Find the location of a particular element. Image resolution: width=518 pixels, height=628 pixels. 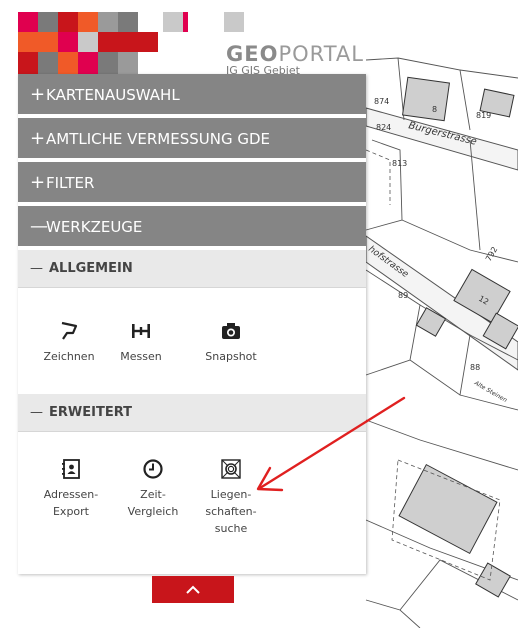

tool-snapshot: Snapshot is located at coordinates (231, 342).